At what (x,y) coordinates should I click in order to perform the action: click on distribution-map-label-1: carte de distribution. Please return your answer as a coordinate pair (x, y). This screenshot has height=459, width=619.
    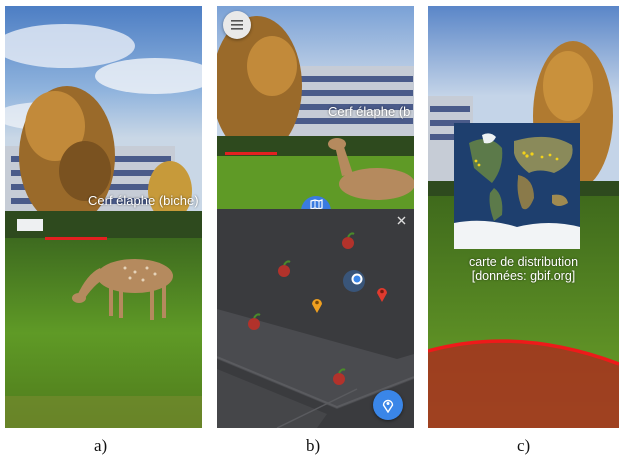
    Looking at the image, I should click on (523, 262).